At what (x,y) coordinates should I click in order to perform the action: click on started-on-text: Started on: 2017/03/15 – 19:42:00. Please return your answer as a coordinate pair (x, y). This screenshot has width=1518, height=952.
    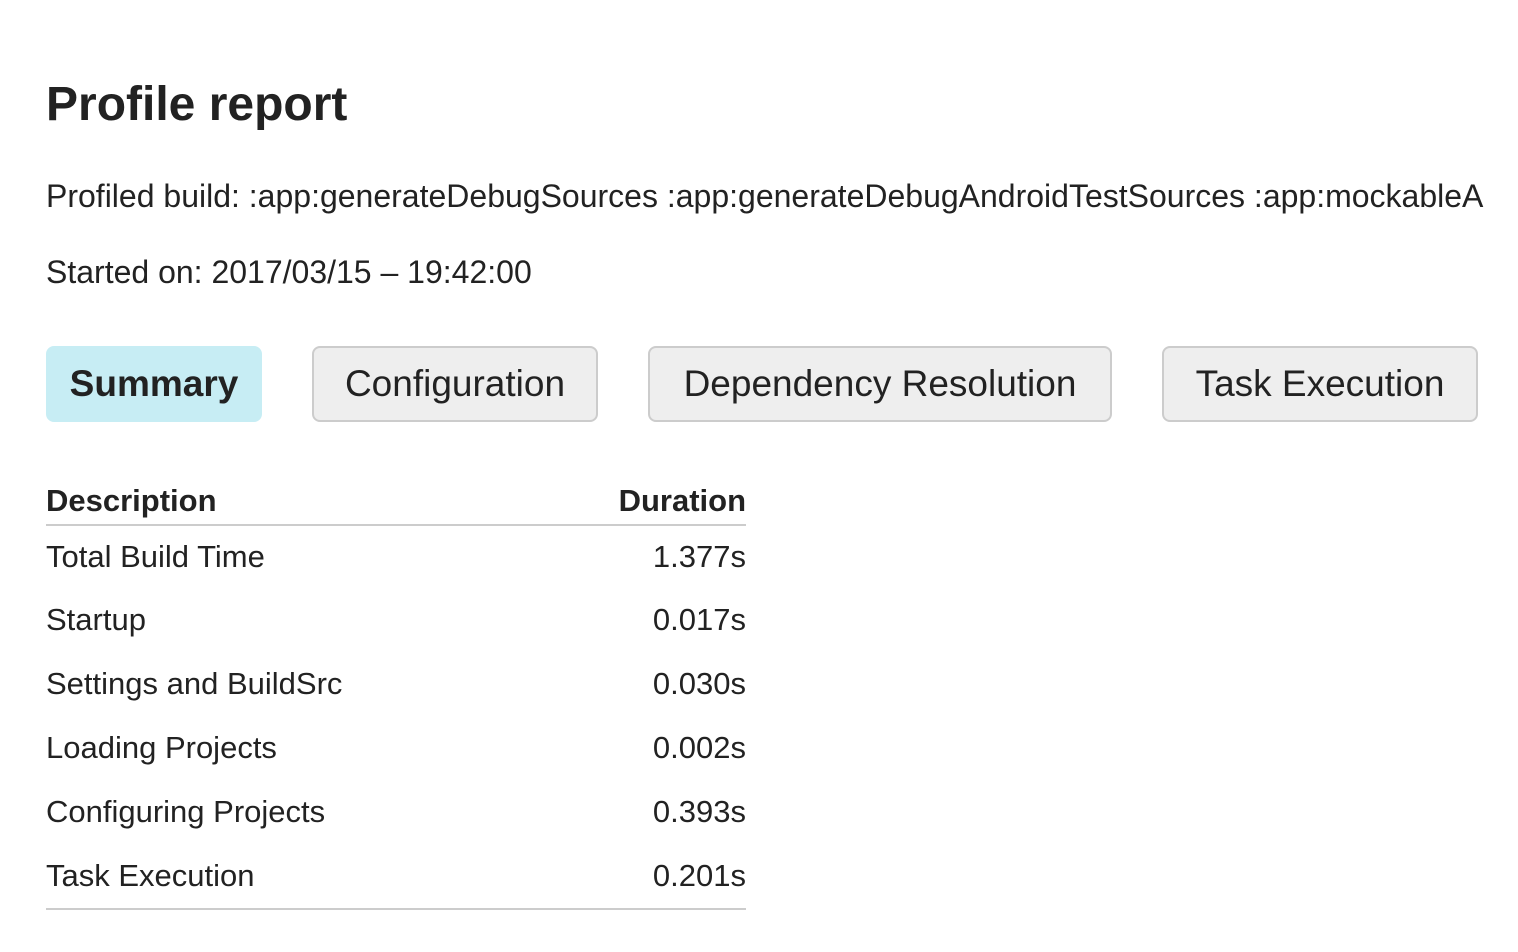
    Looking at the image, I should click on (289, 272).